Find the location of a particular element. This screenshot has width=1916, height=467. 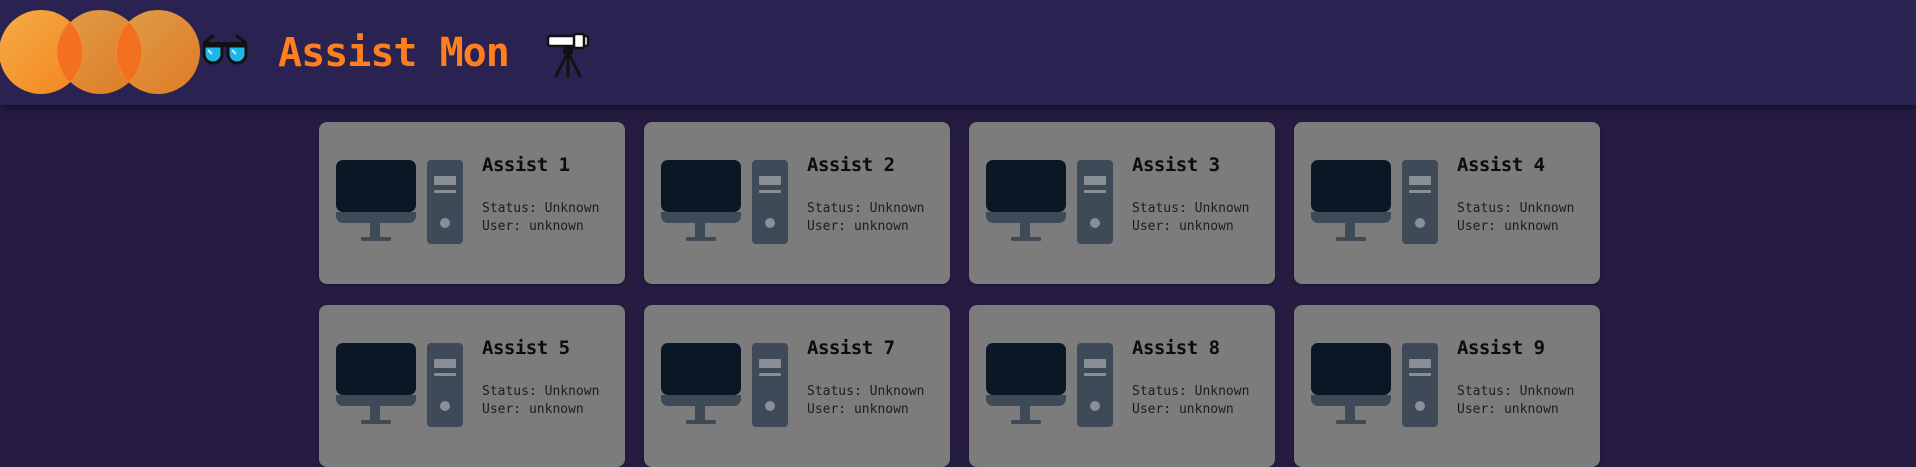

machine-name: Assist 5 is located at coordinates (526, 348).